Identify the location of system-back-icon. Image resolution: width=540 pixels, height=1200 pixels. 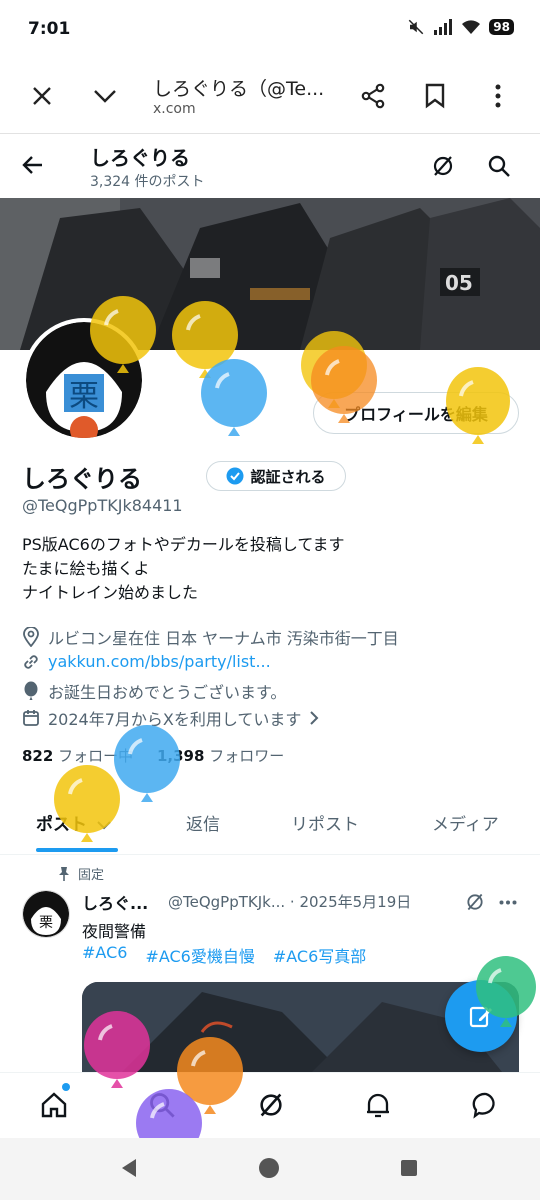
(129, 1168).